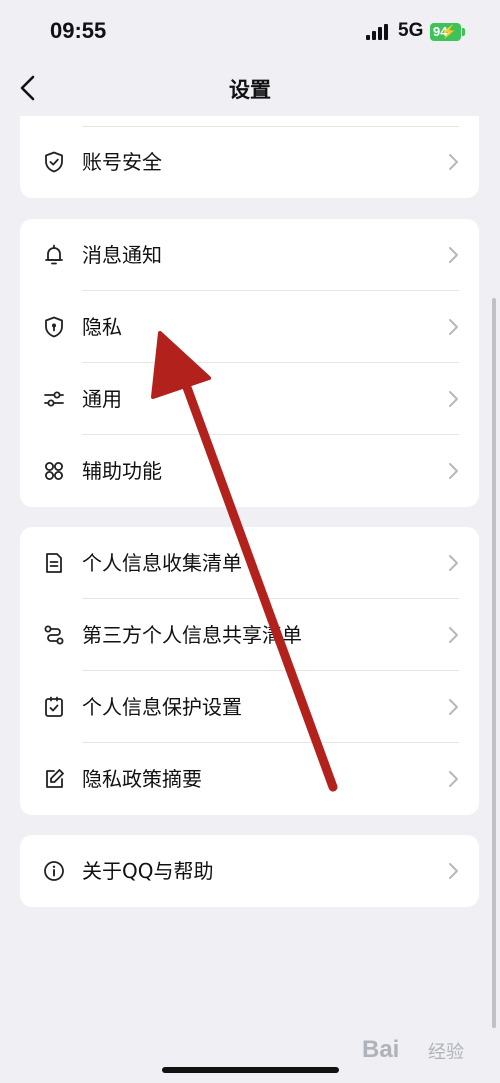 This screenshot has width=500, height=1083. What do you see at coordinates (249, 399) in the screenshot?
I see `settings-item-general: 通用` at bounding box center [249, 399].